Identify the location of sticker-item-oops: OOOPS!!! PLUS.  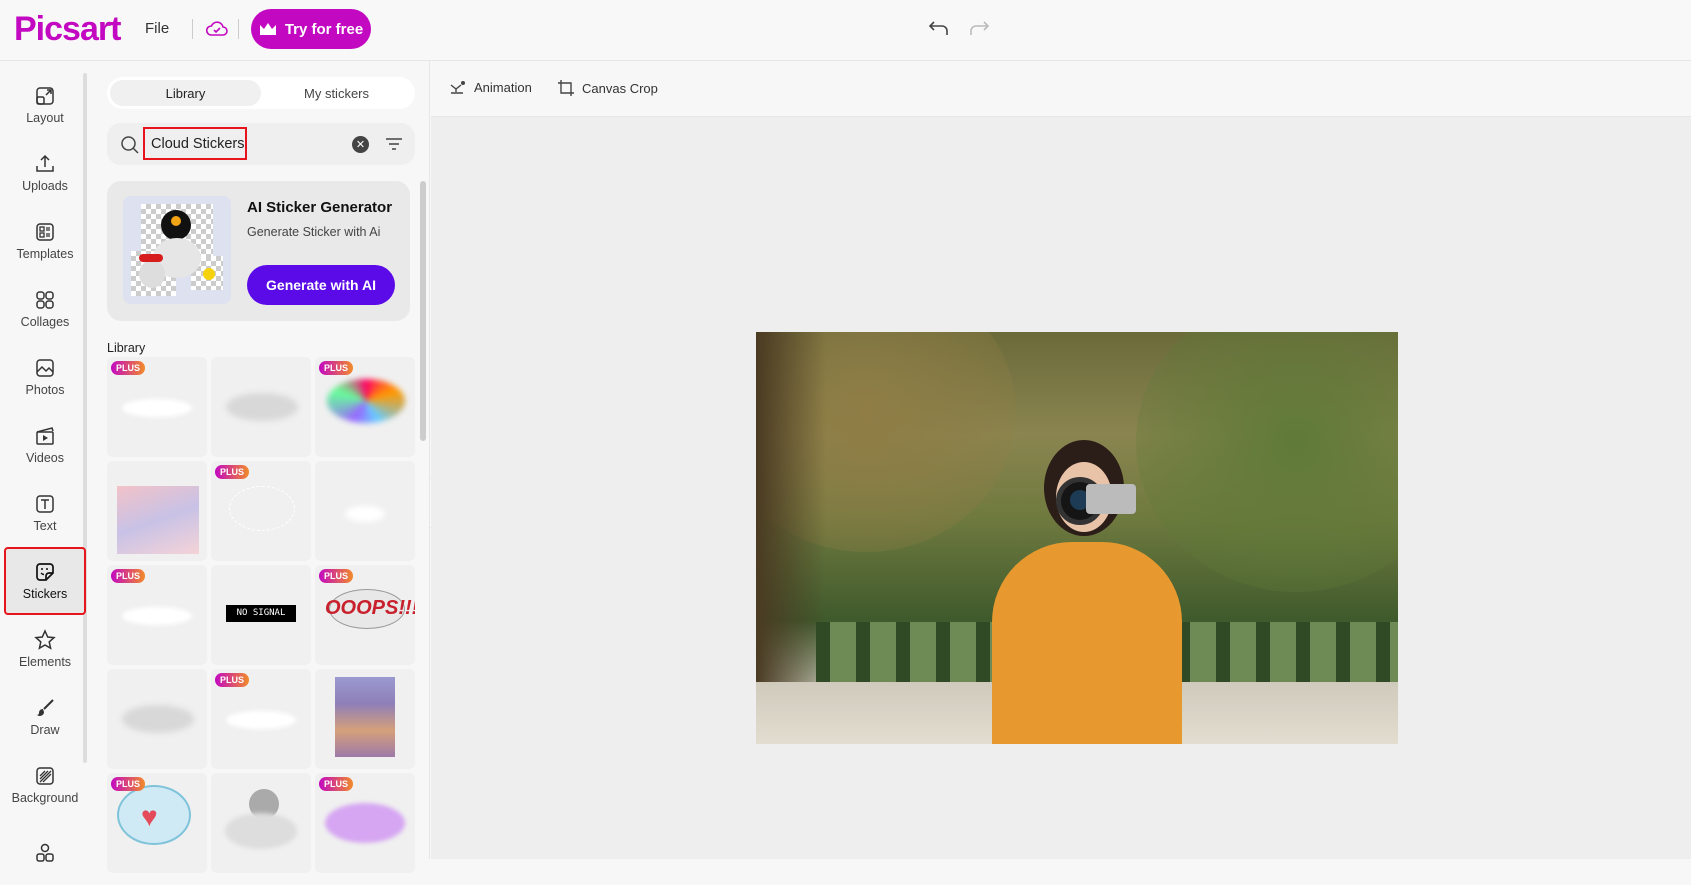
(365, 615).